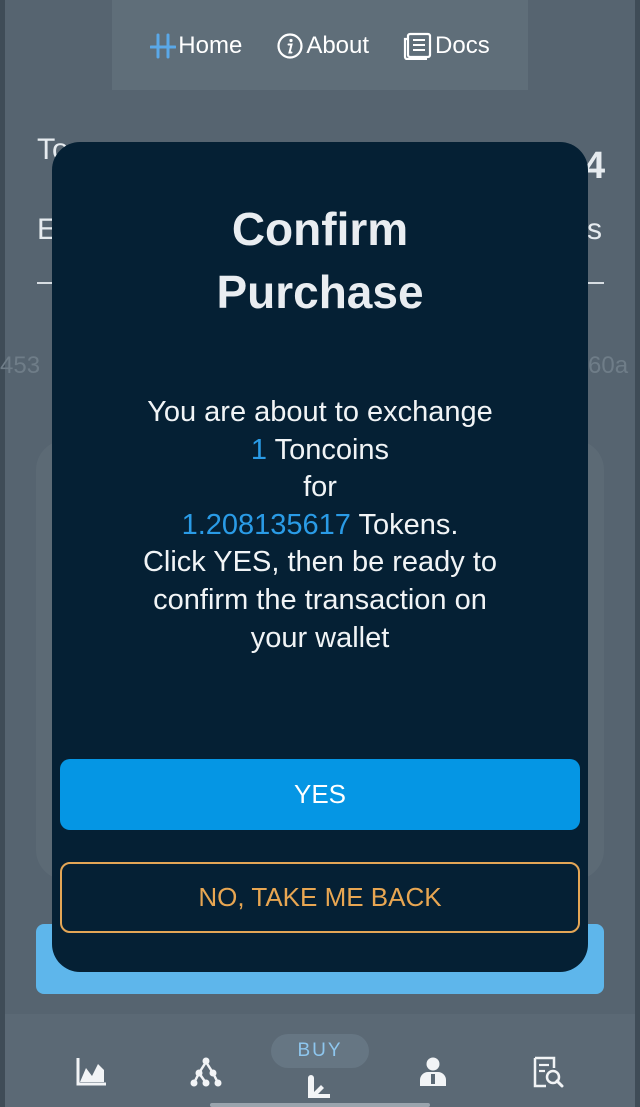 This screenshot has height=1107, width=640. Describe the element at coordinates (319, 1089) in the screenshot. I see `buy-hand-icon` at that location.